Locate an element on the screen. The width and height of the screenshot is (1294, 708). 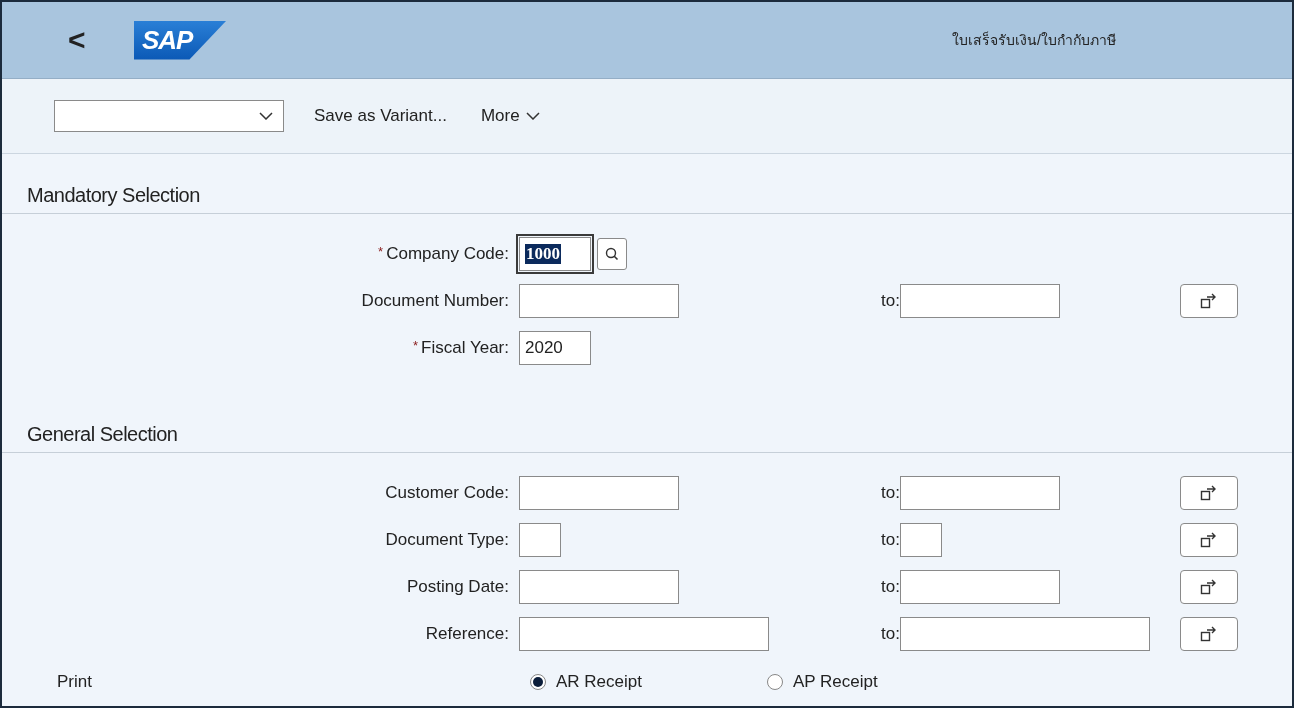
variant-dropdown is located at coordinates (169, 116).